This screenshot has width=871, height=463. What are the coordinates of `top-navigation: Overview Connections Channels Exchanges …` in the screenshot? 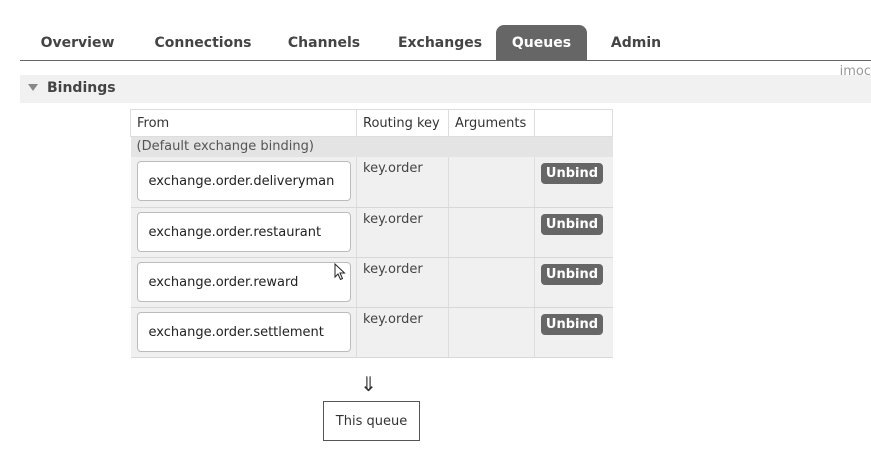 It's located at (445, 43).